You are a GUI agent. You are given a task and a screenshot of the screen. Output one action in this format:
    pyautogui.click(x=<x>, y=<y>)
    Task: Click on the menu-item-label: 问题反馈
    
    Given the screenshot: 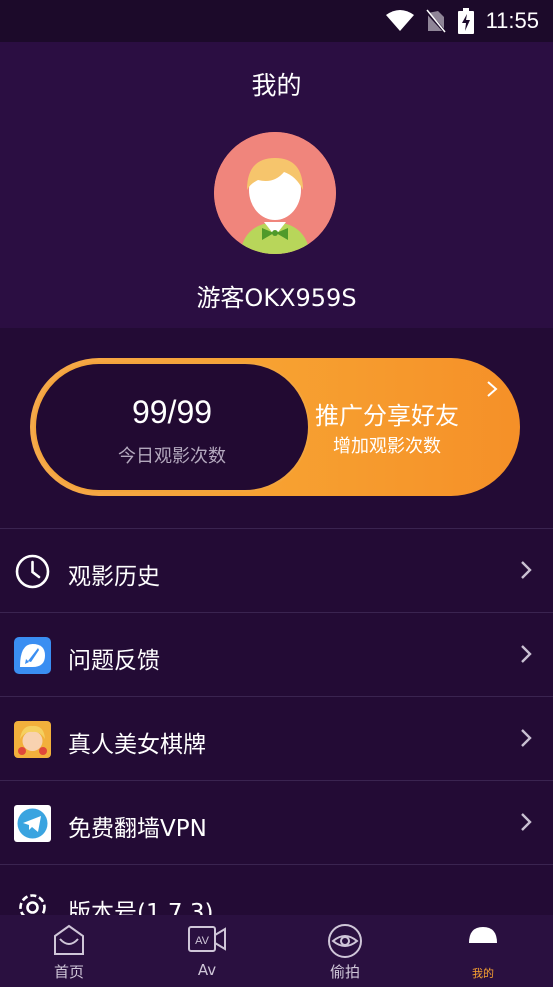 What is the action you would take?
    pyautogui.click(x=114, y=661)
    